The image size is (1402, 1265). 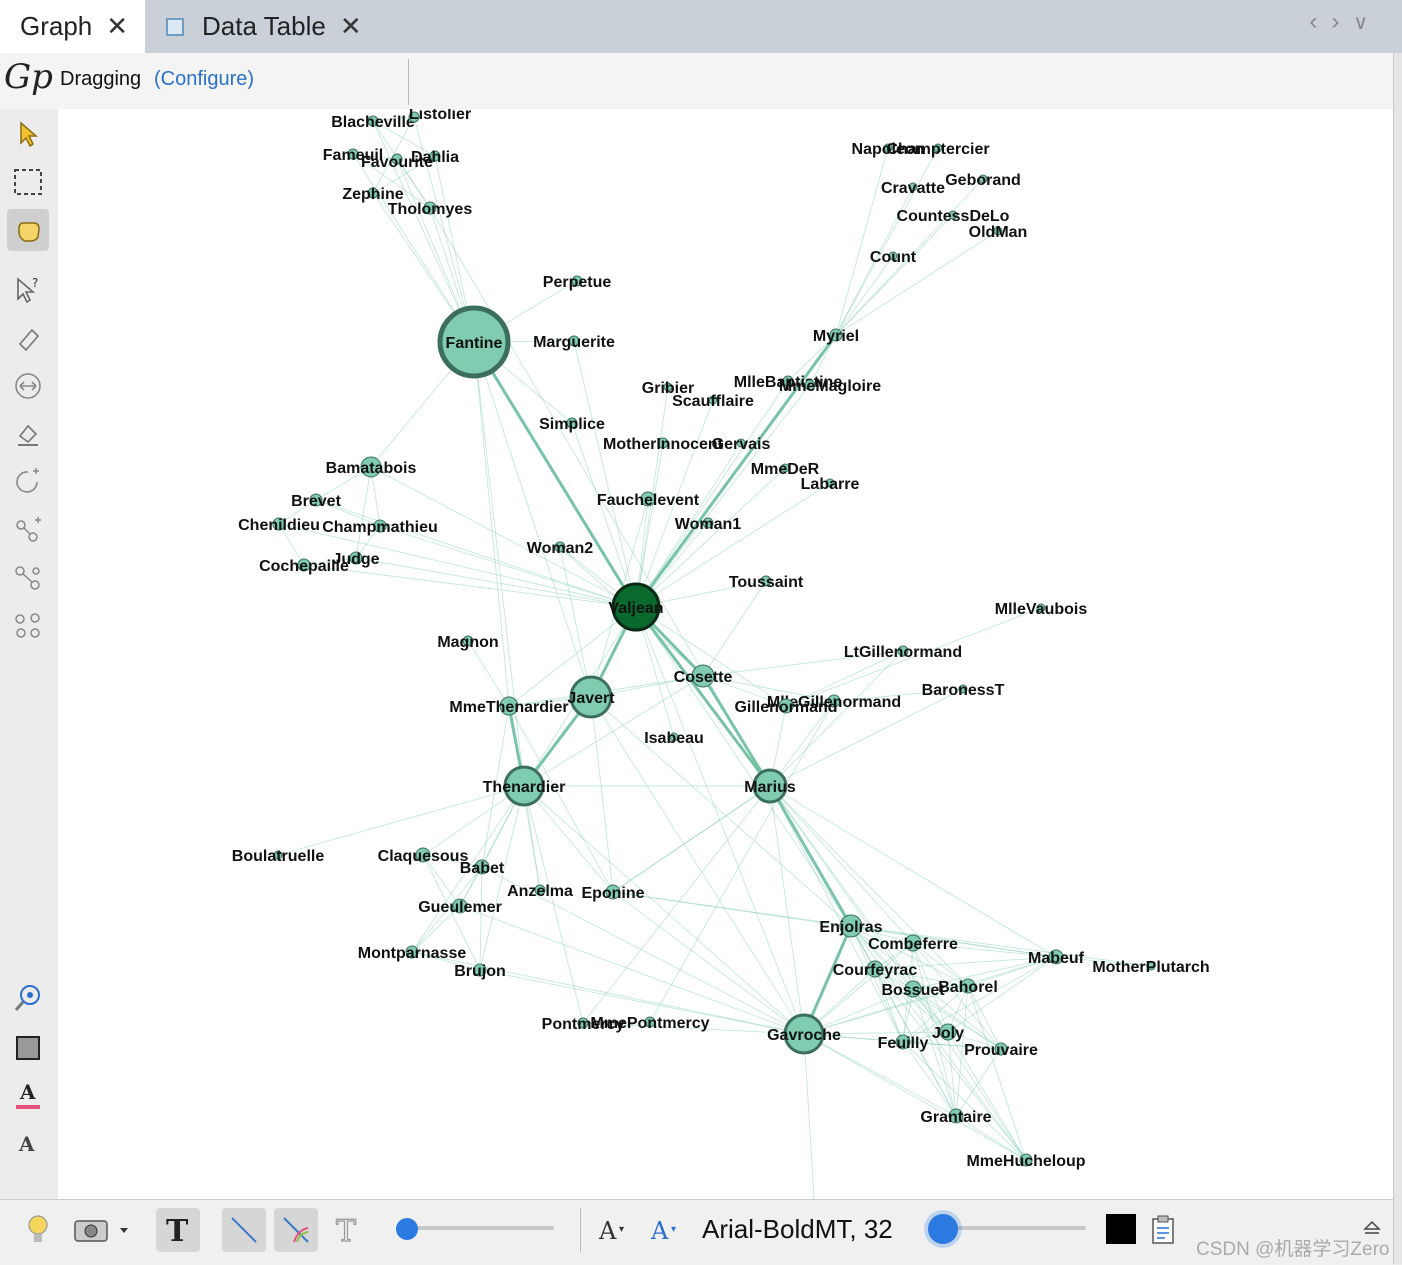 What do you see at coordinates (649, 1023) in the screenshot?
I see `graph-node: MmePontmercy` at bounding box center [649, 1023].